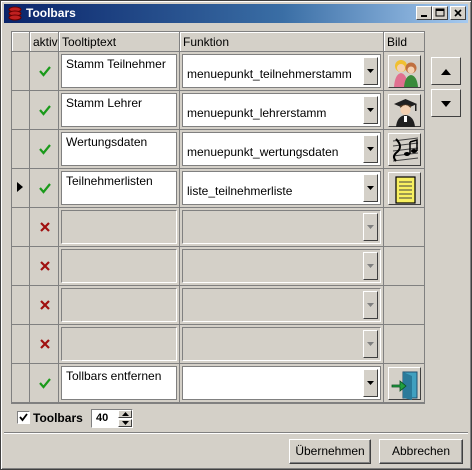 The width and height of the screenshot is (472, 470). Describe the element at coordinates (102, 418) in the screenshot. I see `size-spinner-value: 40` at that location.